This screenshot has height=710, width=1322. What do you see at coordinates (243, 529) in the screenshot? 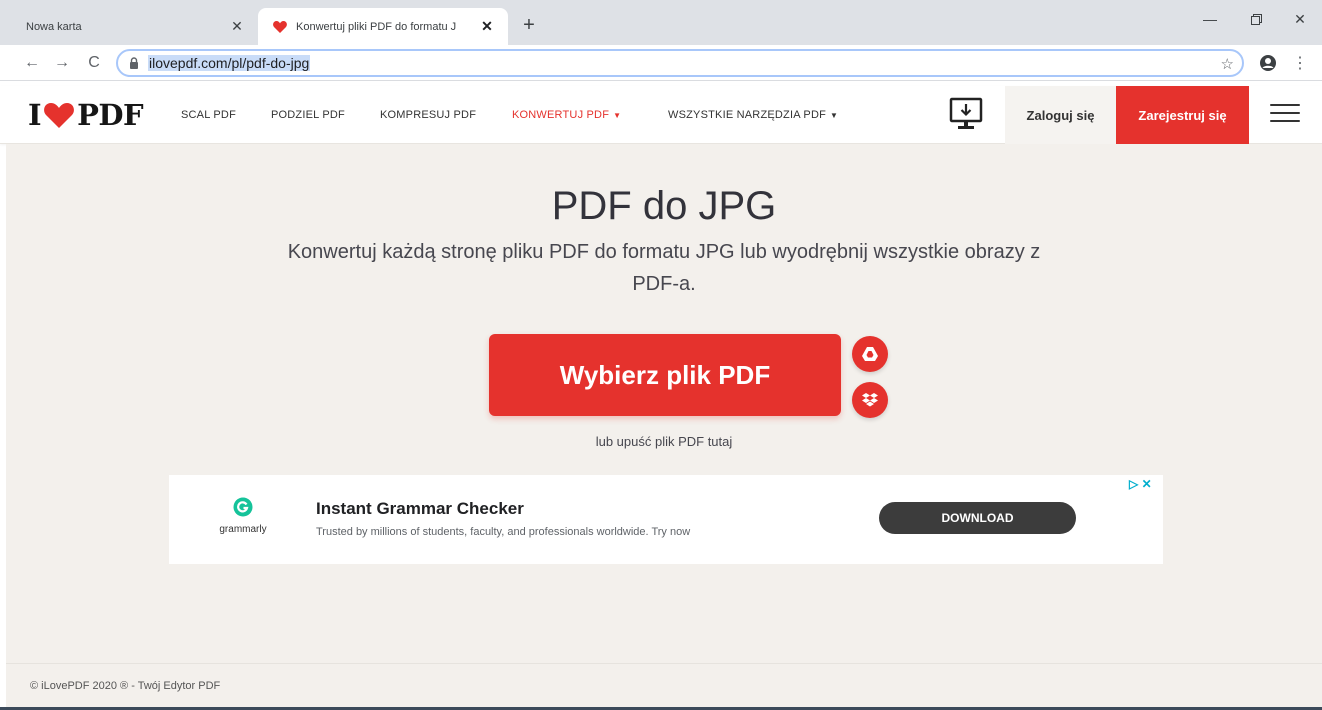
I see `ad-brand-name: grammarly` at bounding box center [243, 529].